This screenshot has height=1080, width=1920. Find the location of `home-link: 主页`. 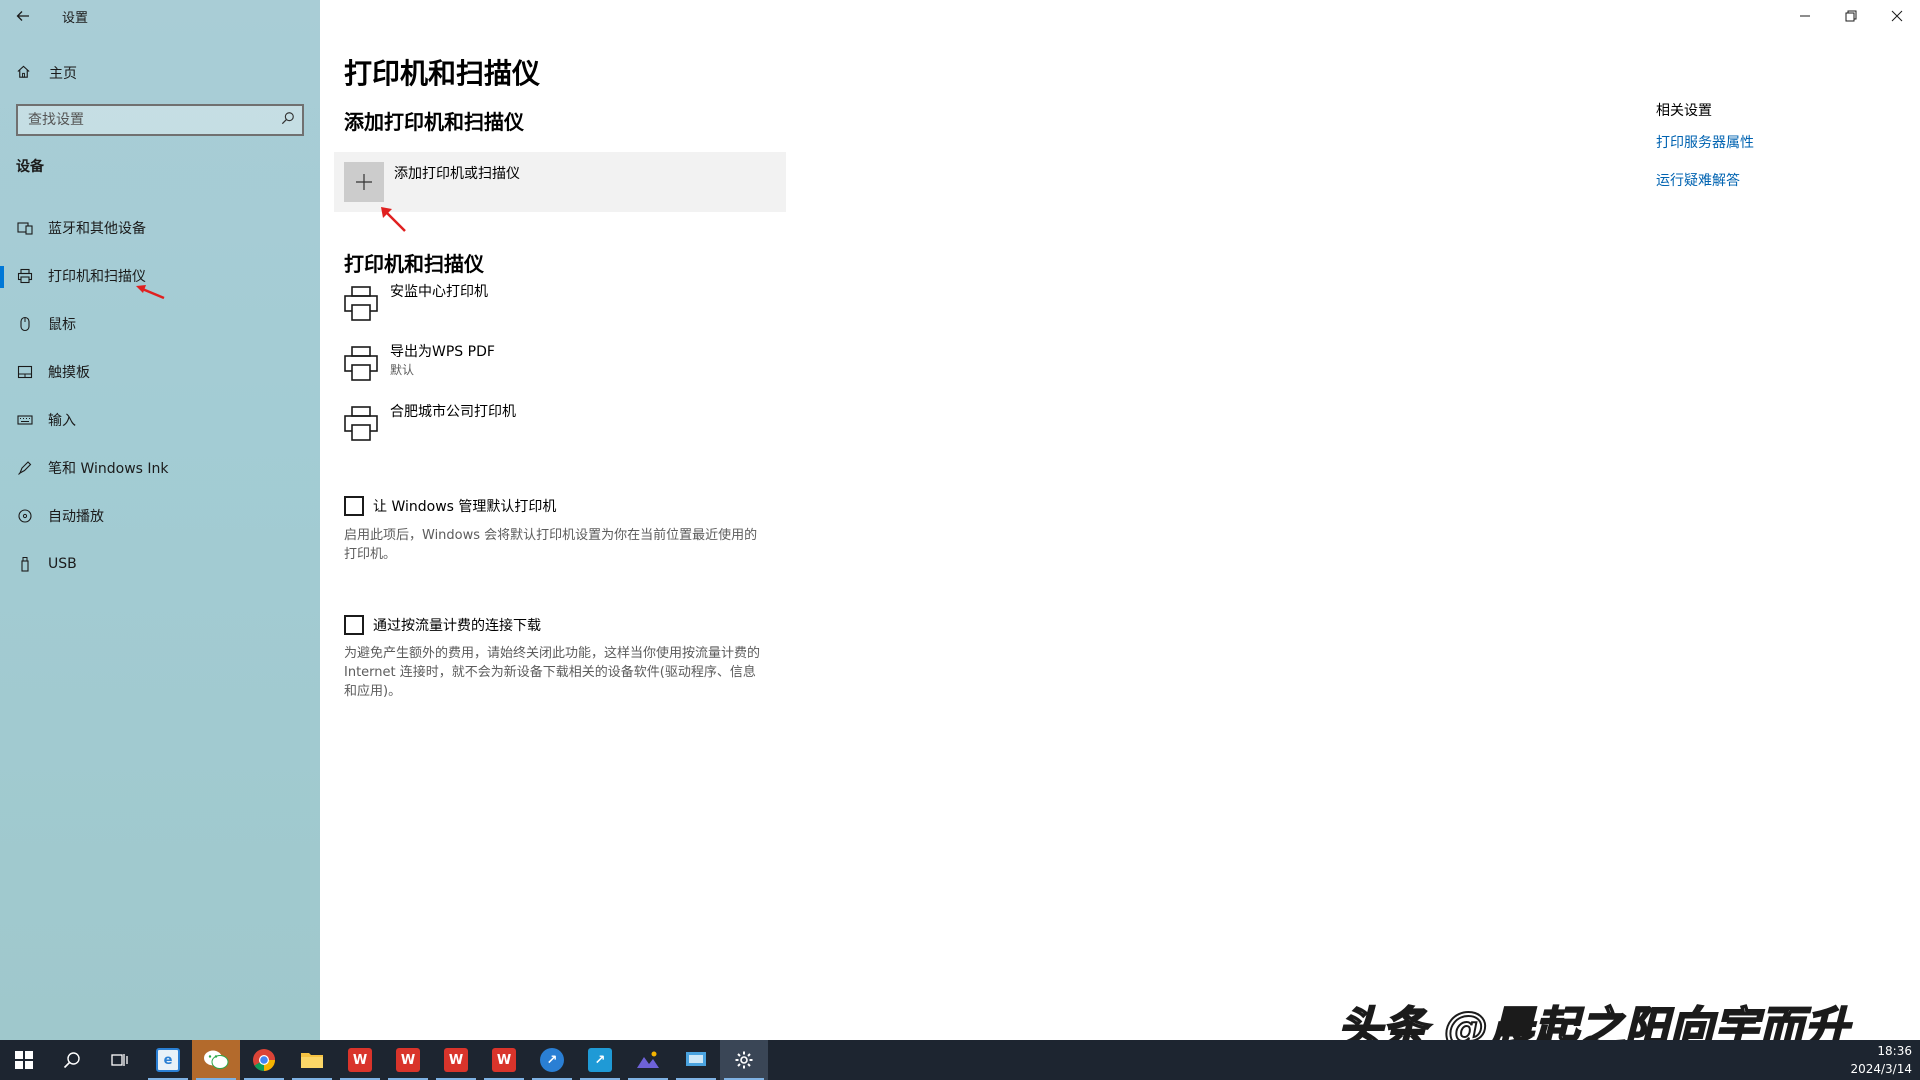

home-link: 主页 is located at coordinates (46, 73).